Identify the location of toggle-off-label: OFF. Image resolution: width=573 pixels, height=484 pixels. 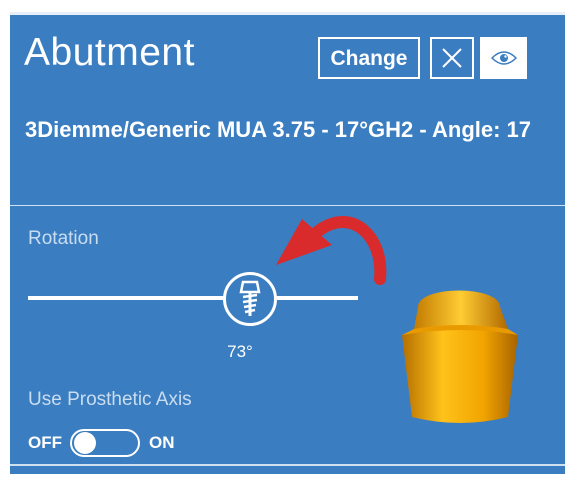
(45, 442).